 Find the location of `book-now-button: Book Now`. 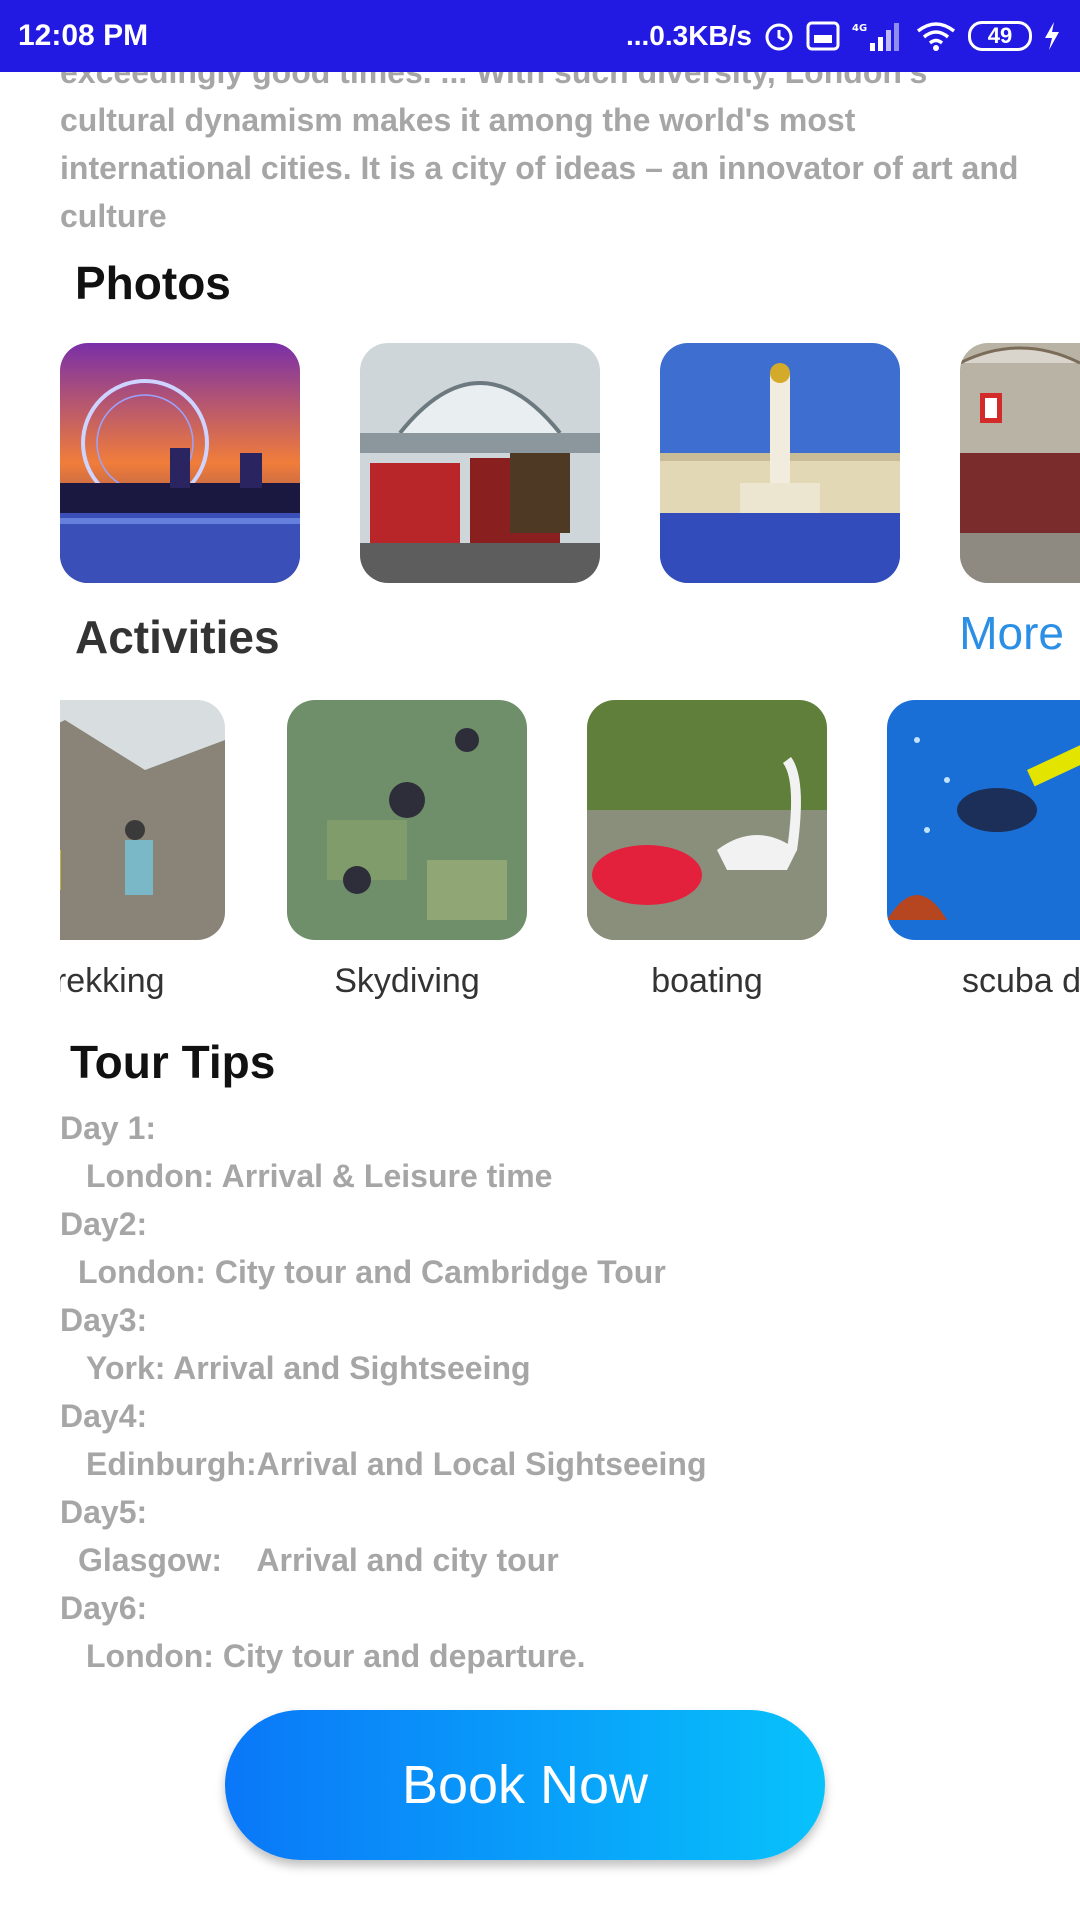

book-now-button: Book Now is located at coordinates (525, 1785).